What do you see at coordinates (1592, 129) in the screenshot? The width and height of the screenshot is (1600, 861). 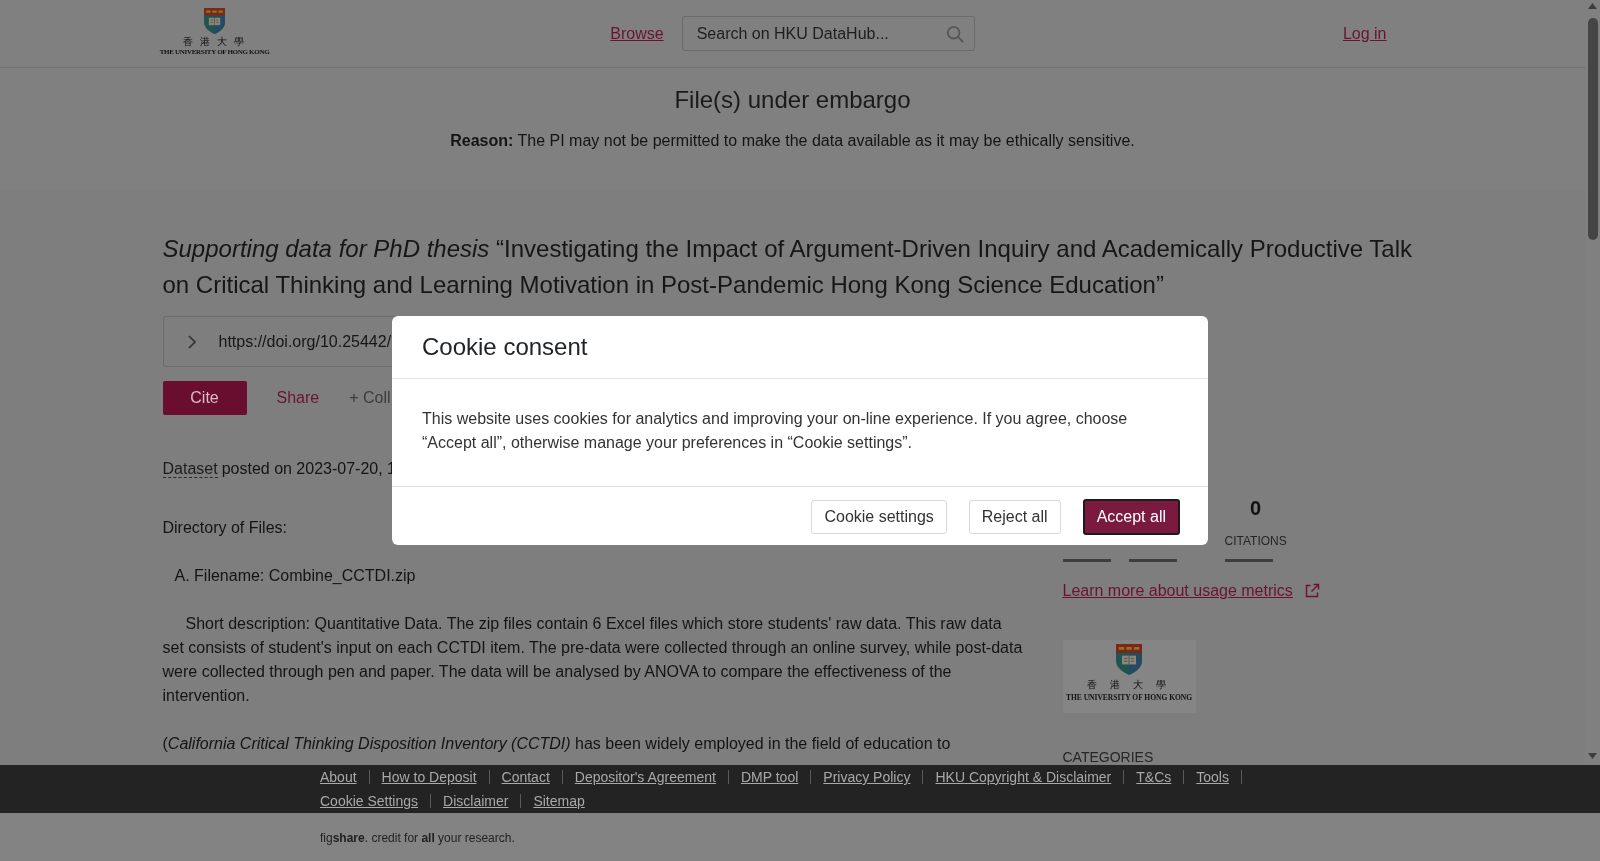 I see `scrollbar-thumb` at bounding box center [1592, 129].